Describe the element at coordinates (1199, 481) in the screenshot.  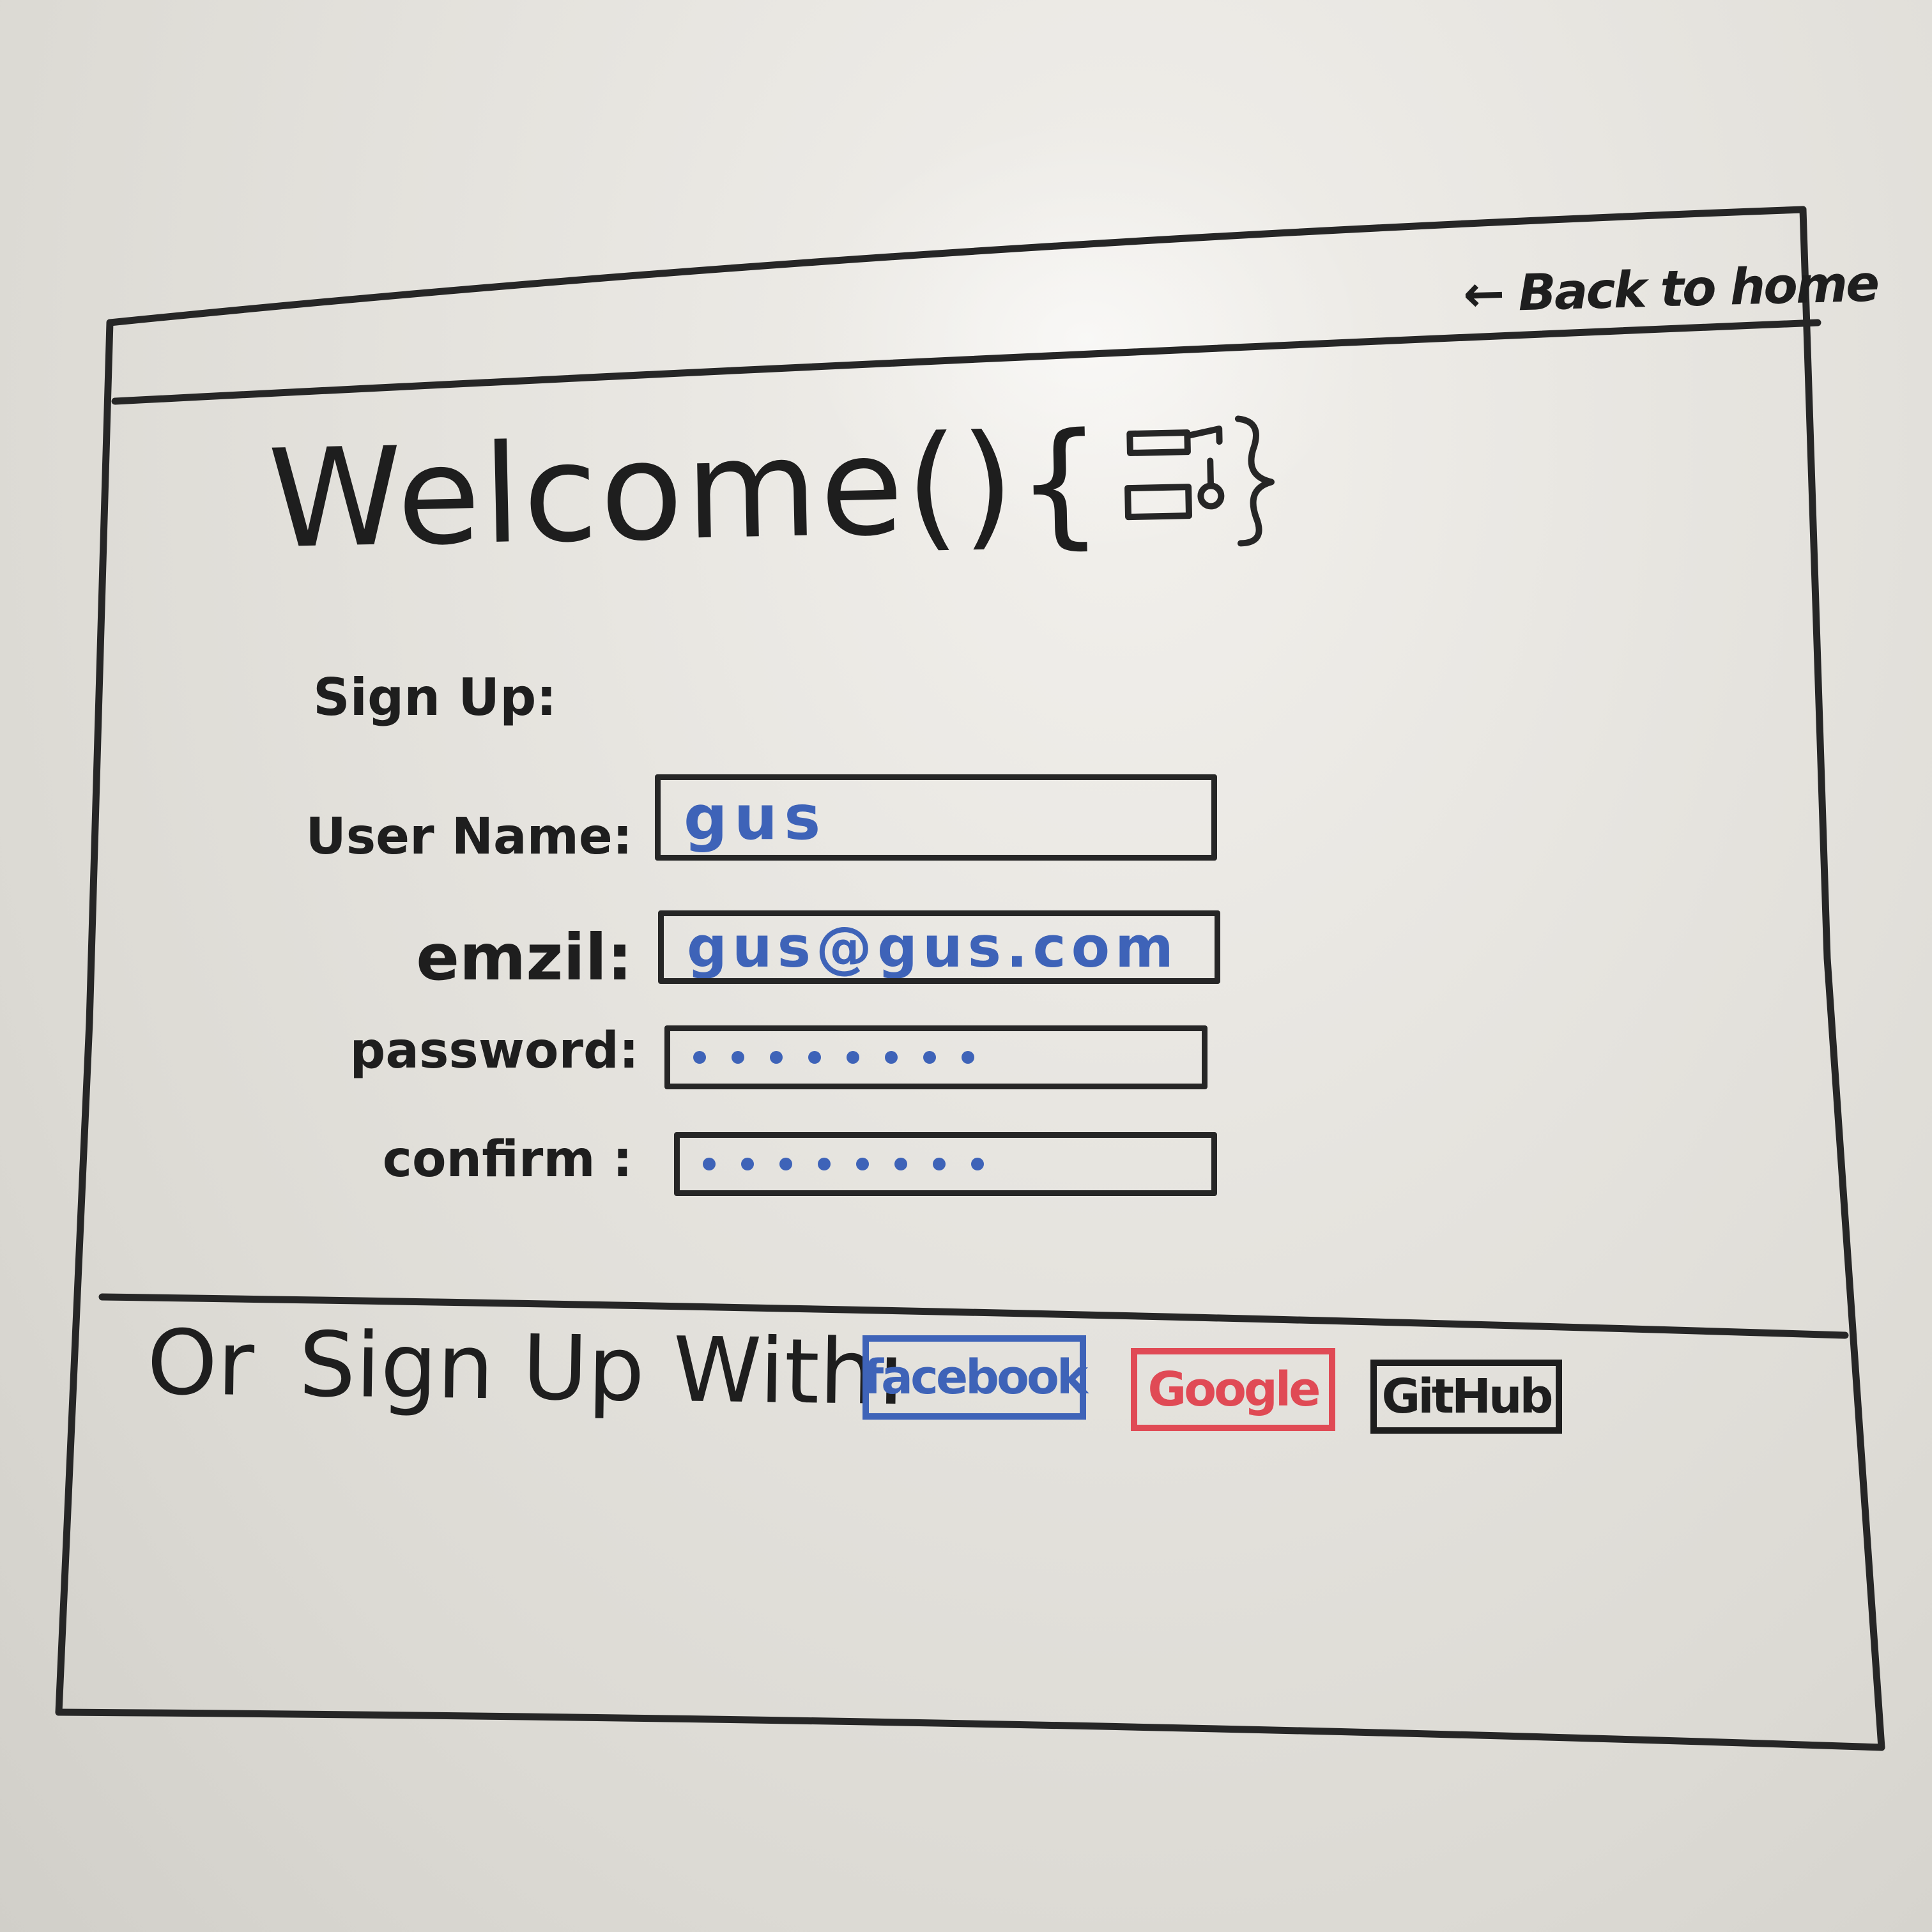
I see `code-brace-gadget-icon` at that location.